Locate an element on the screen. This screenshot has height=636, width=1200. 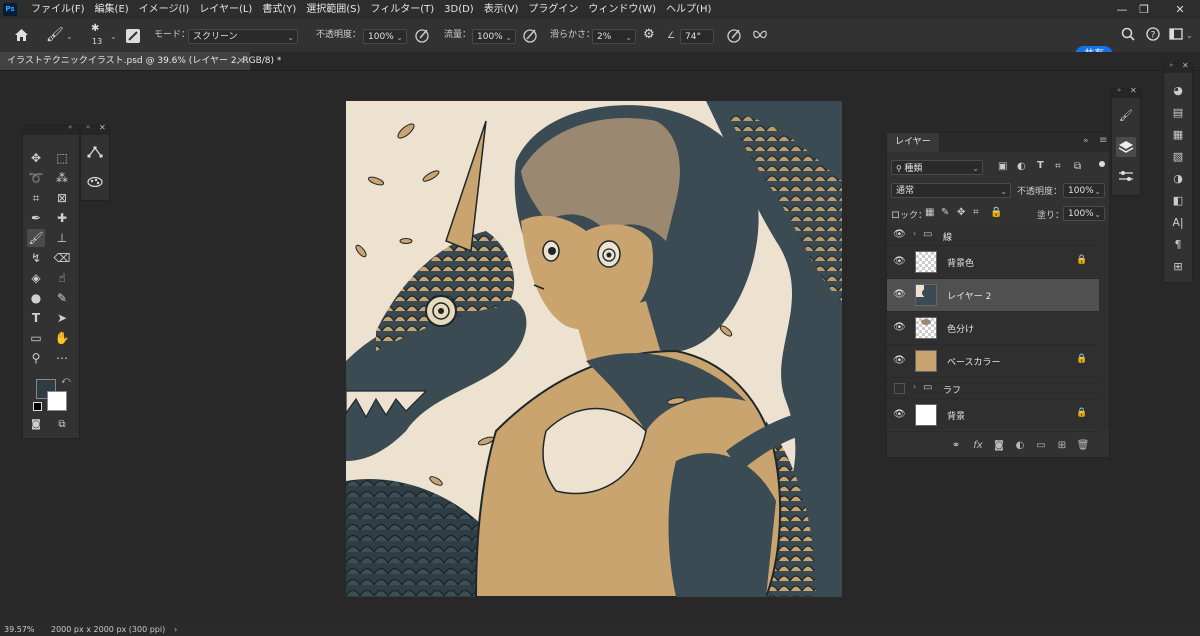
crop-tool-icon: ⌗ is located at coordinates (36, 198).